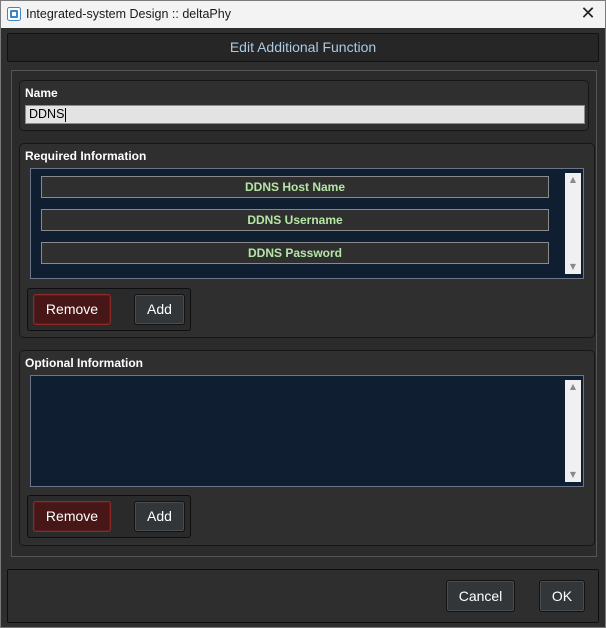  What do you see at coordinates (128, 14) in the screenshot?
I see `window-title: Integrated-system Design :: deltaPhy` at bounding box center [128, 14].